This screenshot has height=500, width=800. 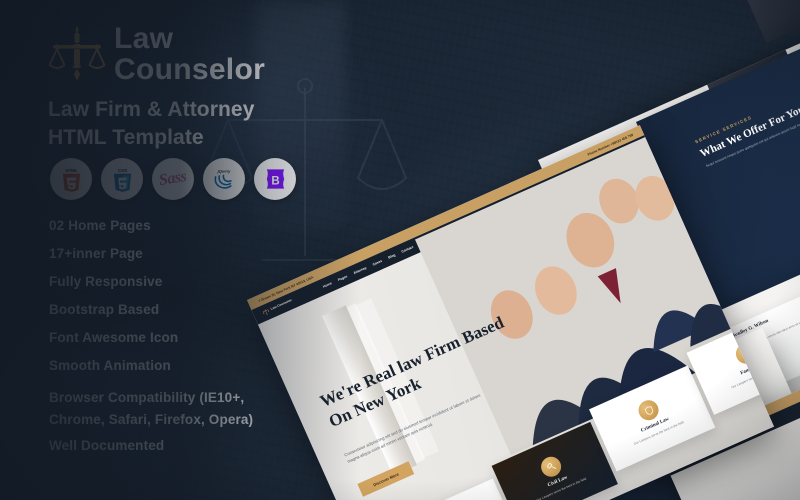 I want to click on html5-badge: HTML, so click(x=71, y=179).